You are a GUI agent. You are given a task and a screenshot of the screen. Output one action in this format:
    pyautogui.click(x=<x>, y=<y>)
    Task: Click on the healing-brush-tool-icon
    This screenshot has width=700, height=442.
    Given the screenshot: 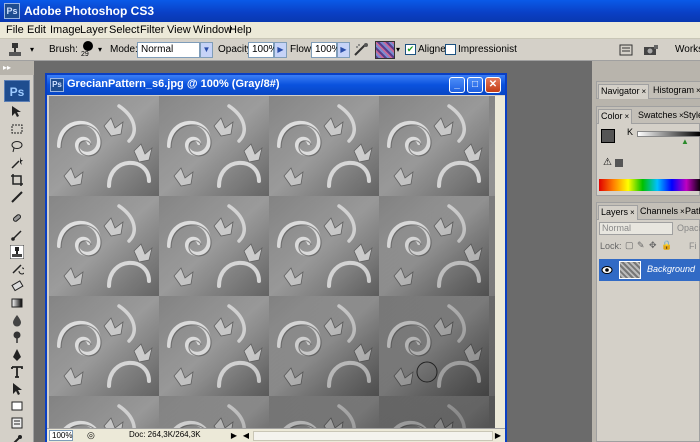 What is the action you would take?
    pyautogui.click(x=17, y=218)
    